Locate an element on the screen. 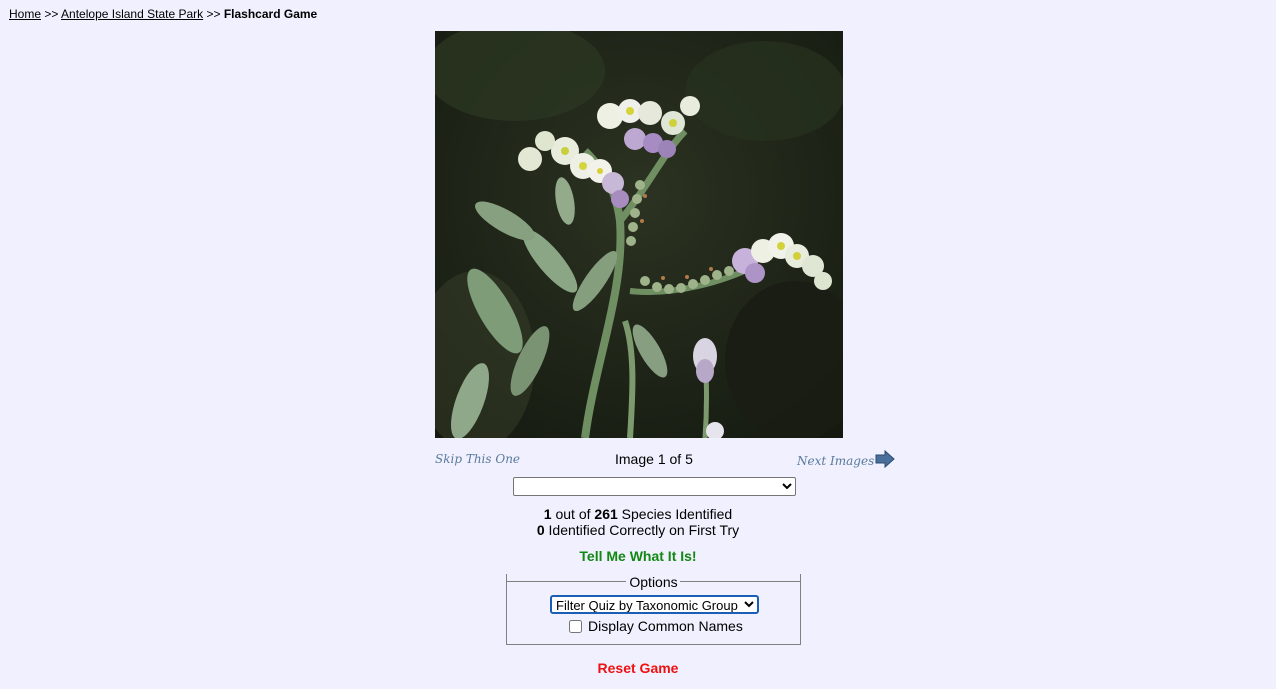 This screenshot has height=689, width=1276. first-try-stat: 0 Identified Correctly on First Try is located at coordinates (638, 530).